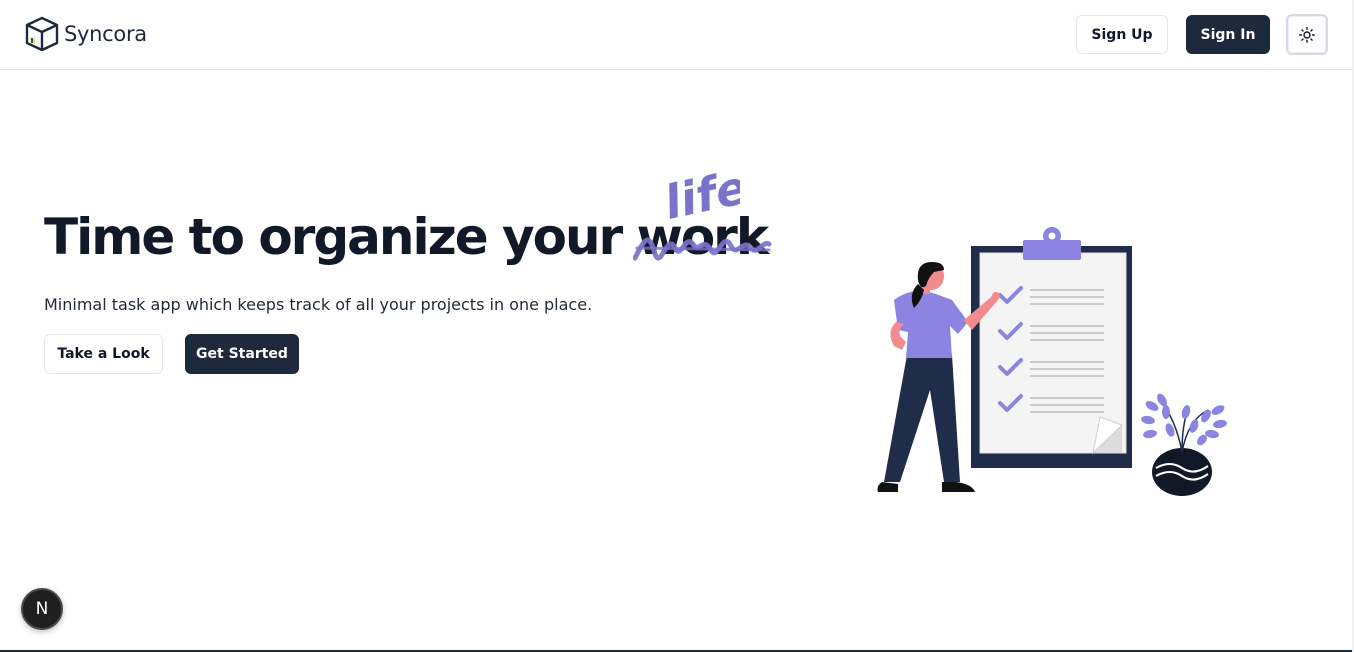 The width and height of the screenshot is (1354, 652). What do you see at coordinates (1122, 34) in the screenshot?
I see `sign-up-button: Sign Up` at bounding box center [1122, 34].